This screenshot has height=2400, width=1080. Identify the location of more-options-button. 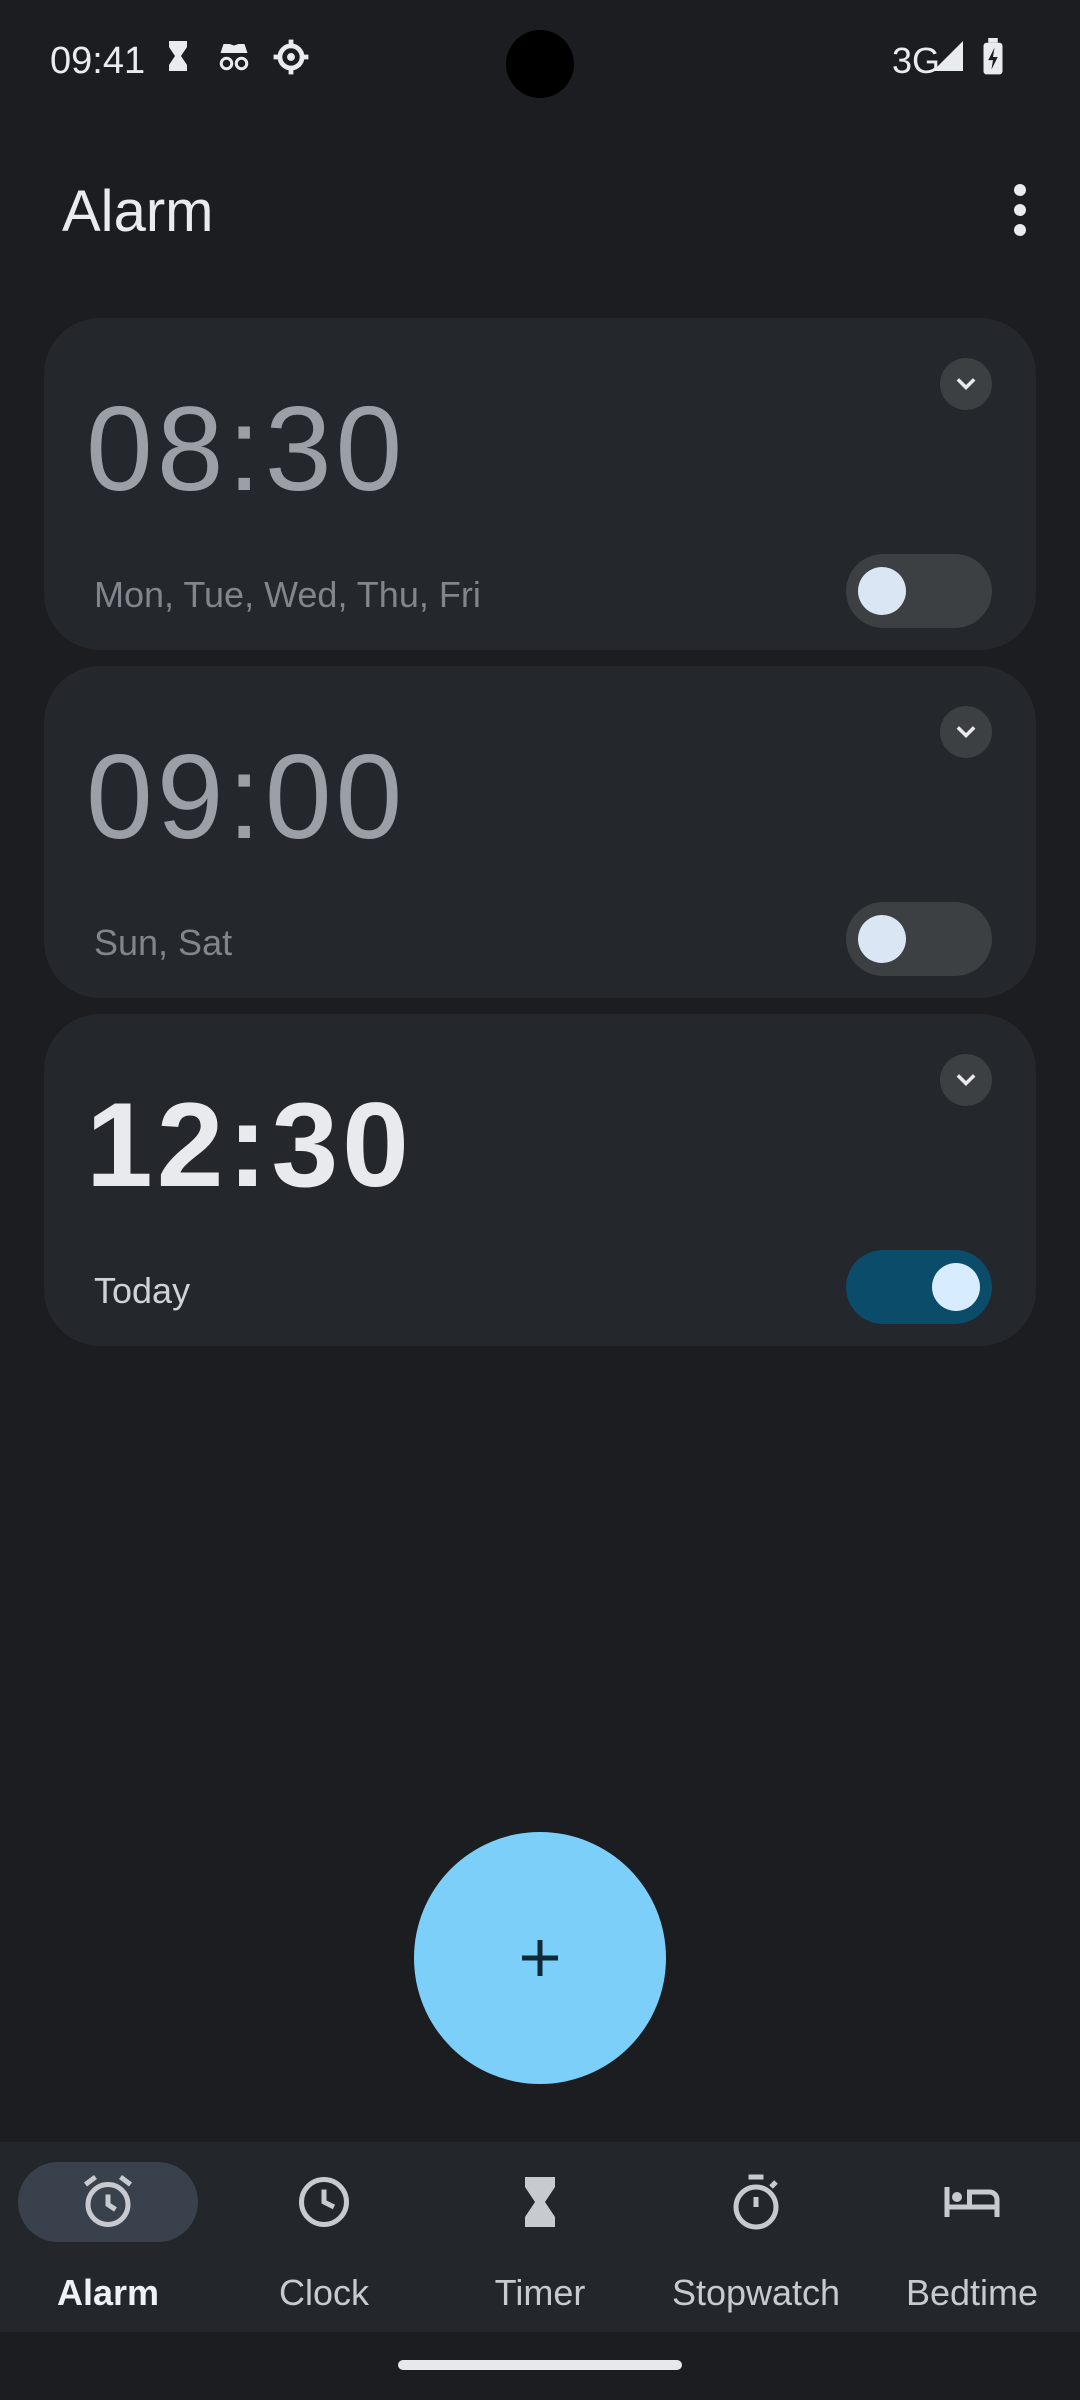
(1020, 210).